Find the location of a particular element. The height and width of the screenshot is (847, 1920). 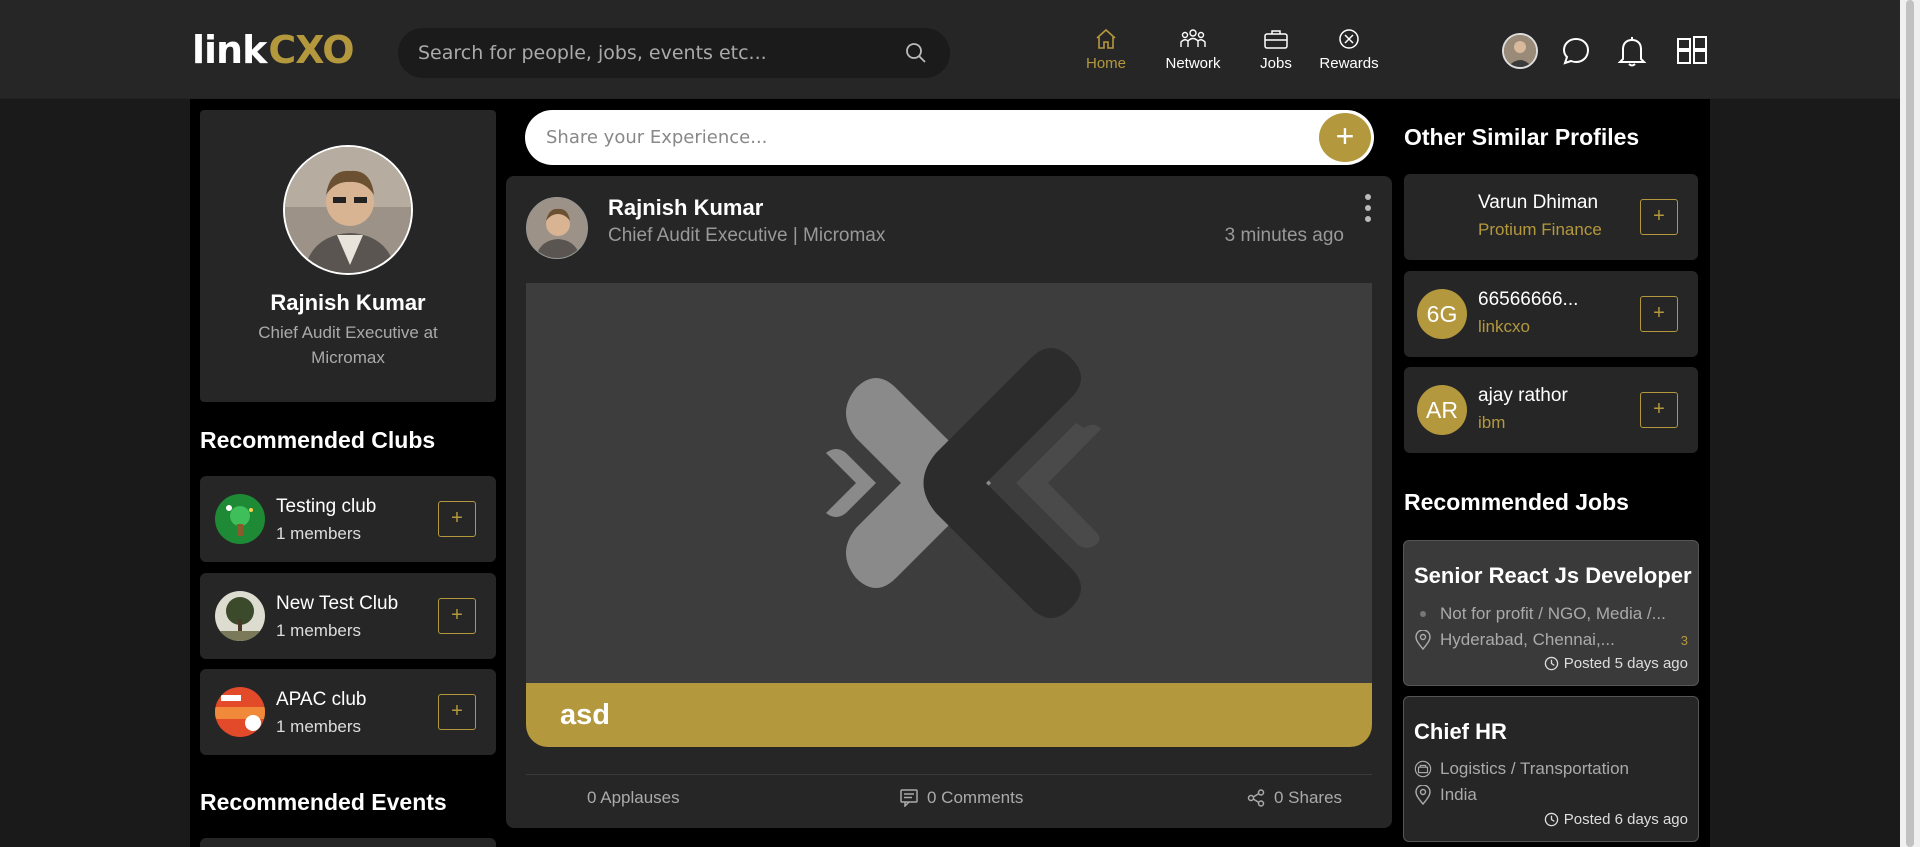

nav-home: Home is located at coordinates (1106, 51).